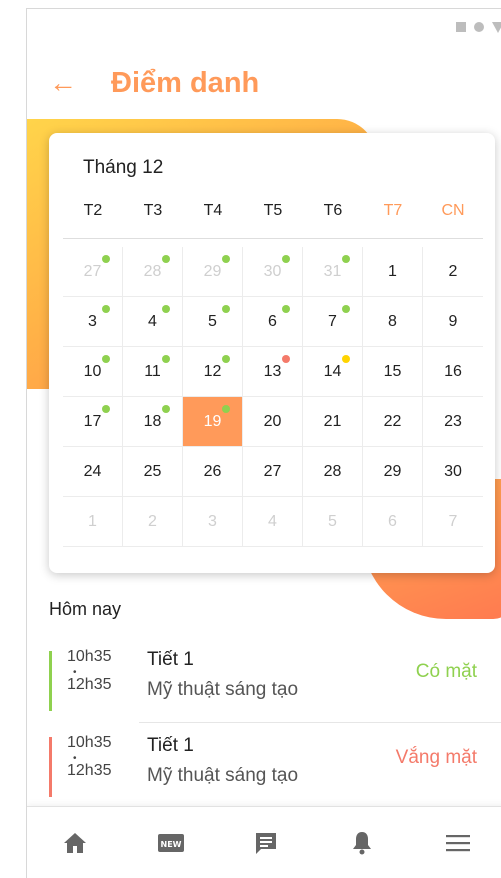 The height and width of the screenshot is (878, 501). What do you see at coordinates (123, 167) in the screenshot?
I see `month-label: Tháng 12` at bounding box center [123, 167].